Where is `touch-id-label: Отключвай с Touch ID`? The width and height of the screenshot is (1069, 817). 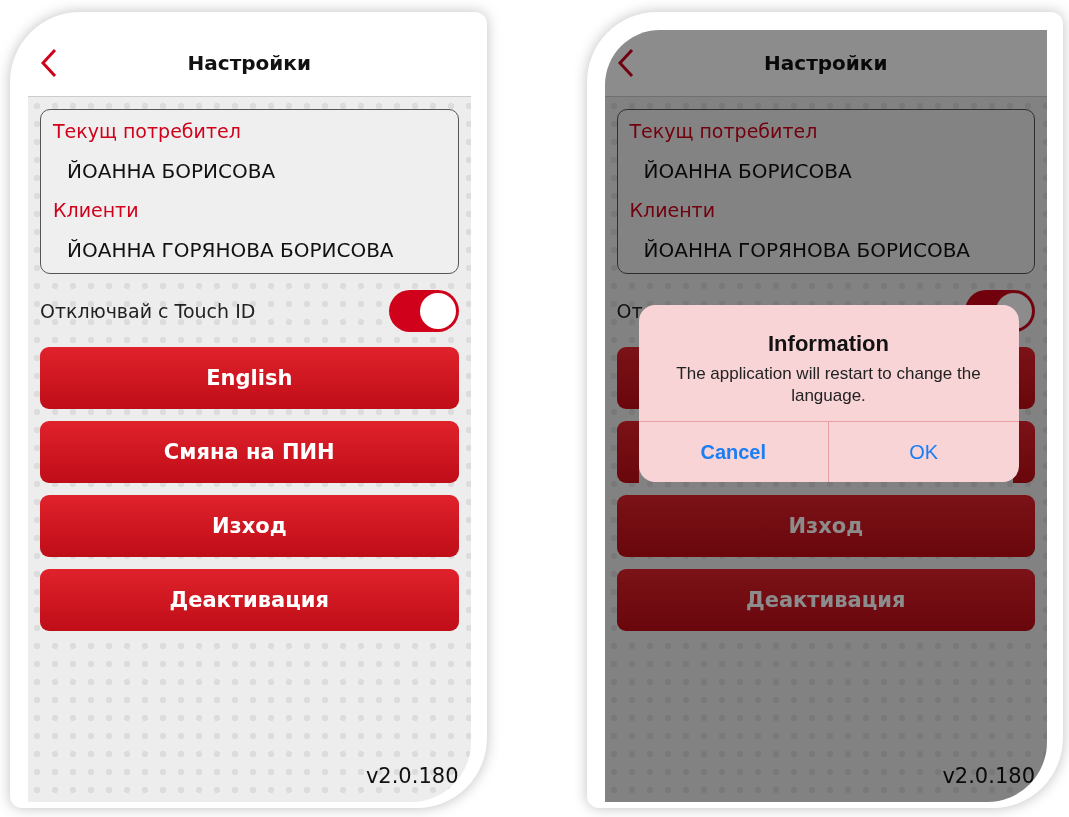 touch-id-label: Отключвай с Touch ID is located at coordinates (148, 311).